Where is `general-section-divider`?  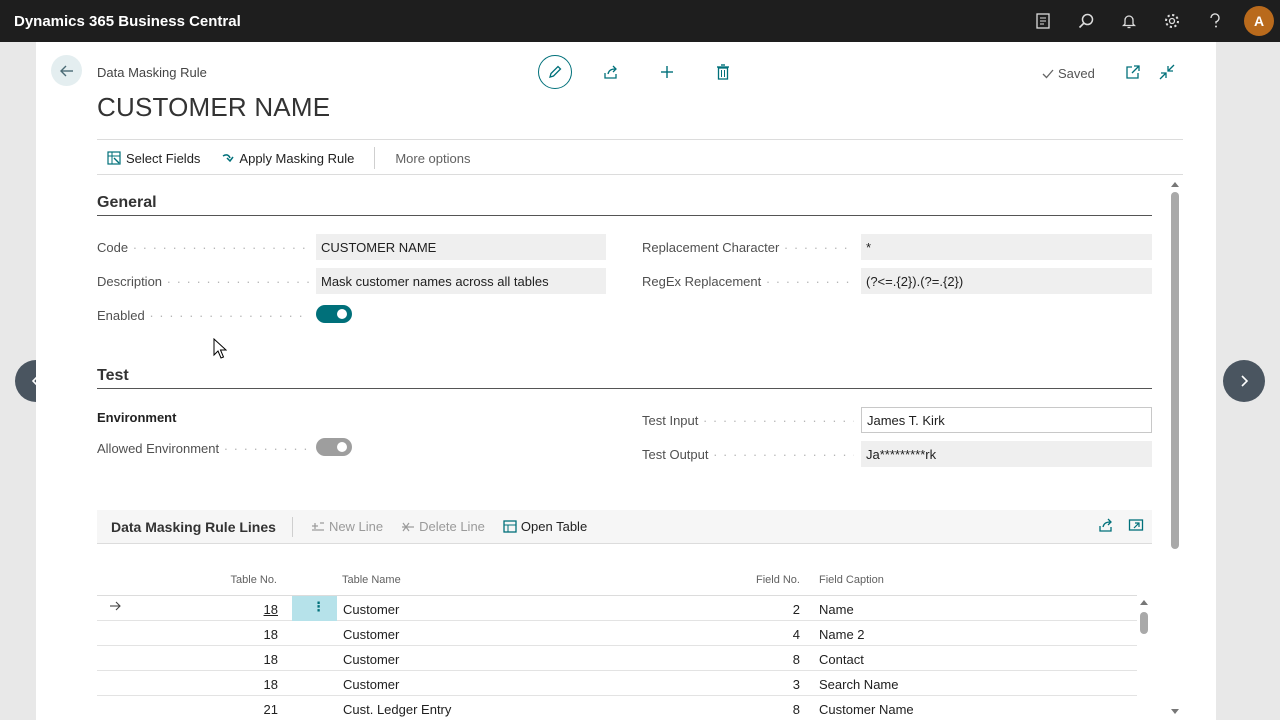 general-section-divider is located at coordinates (624, 215).